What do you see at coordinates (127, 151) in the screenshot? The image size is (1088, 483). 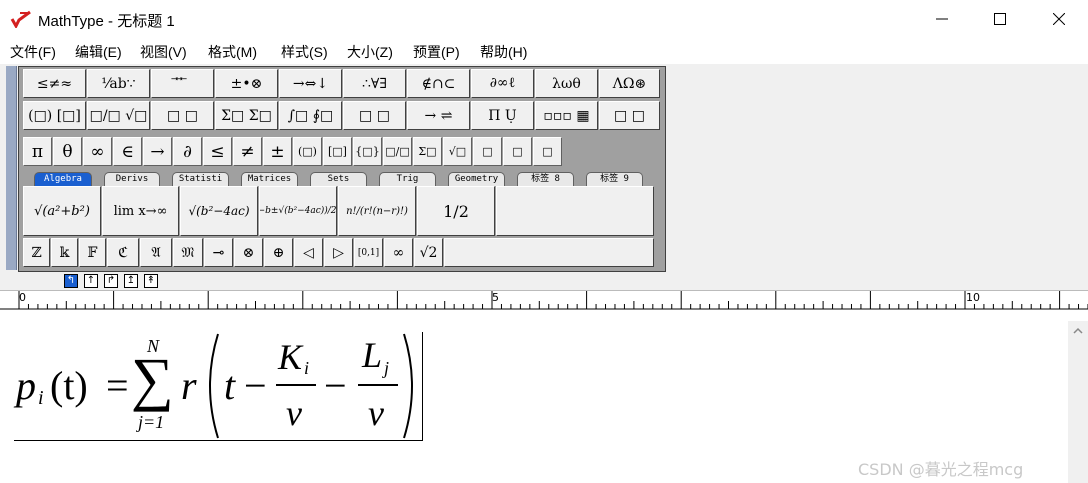 I see `symbol-element-of: ∈` at bounding box center [127, 151].